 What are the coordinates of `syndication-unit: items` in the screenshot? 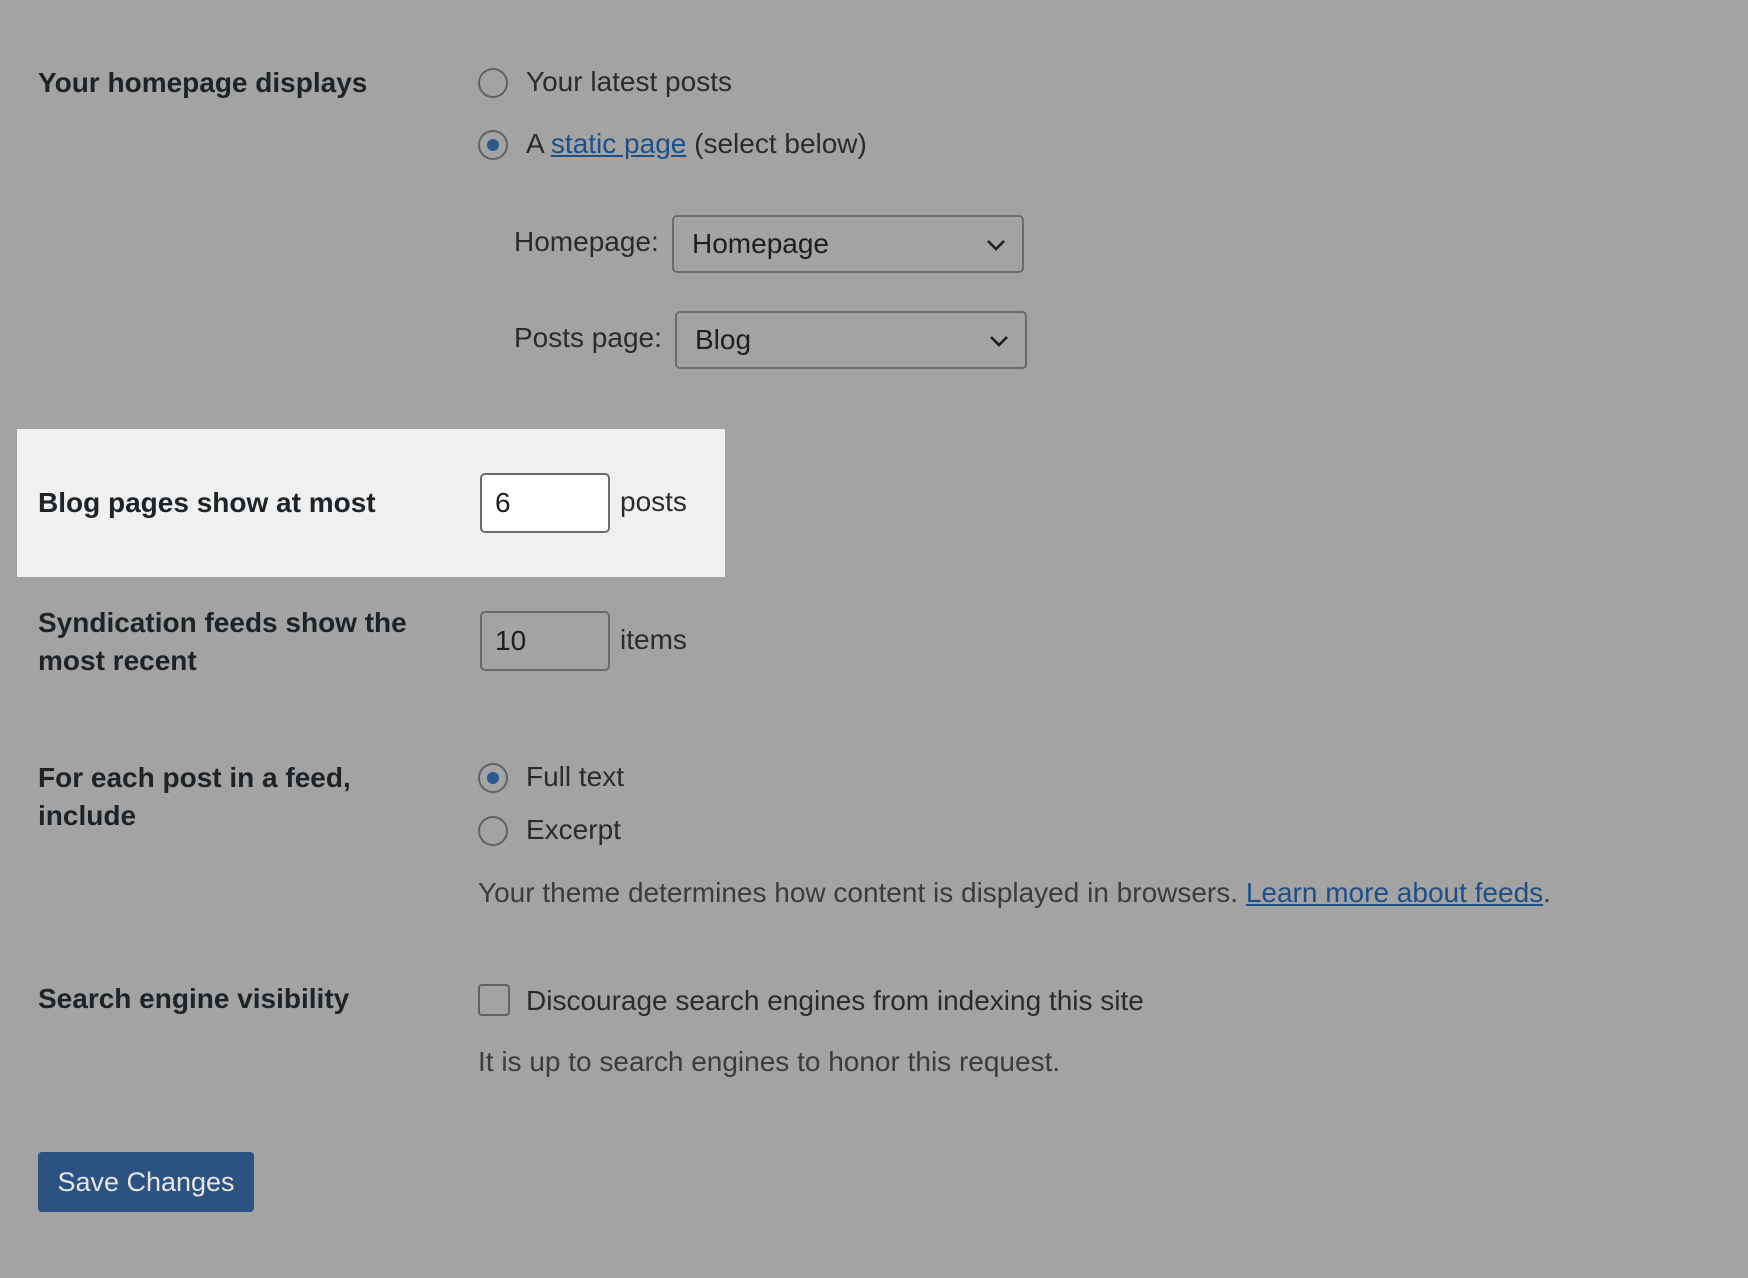 It's located at (653, 639).